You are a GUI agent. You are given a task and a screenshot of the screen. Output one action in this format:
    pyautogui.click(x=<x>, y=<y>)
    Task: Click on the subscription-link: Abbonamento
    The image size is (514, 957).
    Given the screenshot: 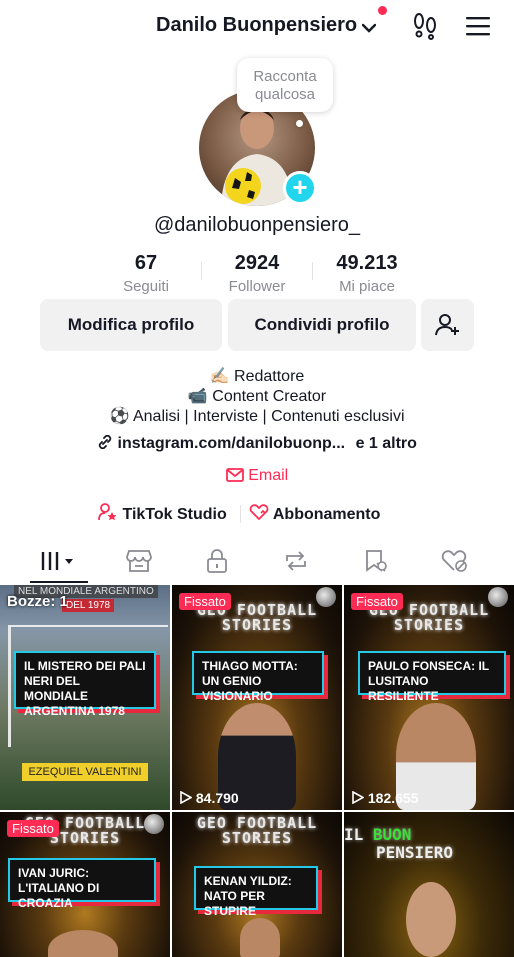 What is the action you would take?
    pyautogui.click(x=314, y=513)
    